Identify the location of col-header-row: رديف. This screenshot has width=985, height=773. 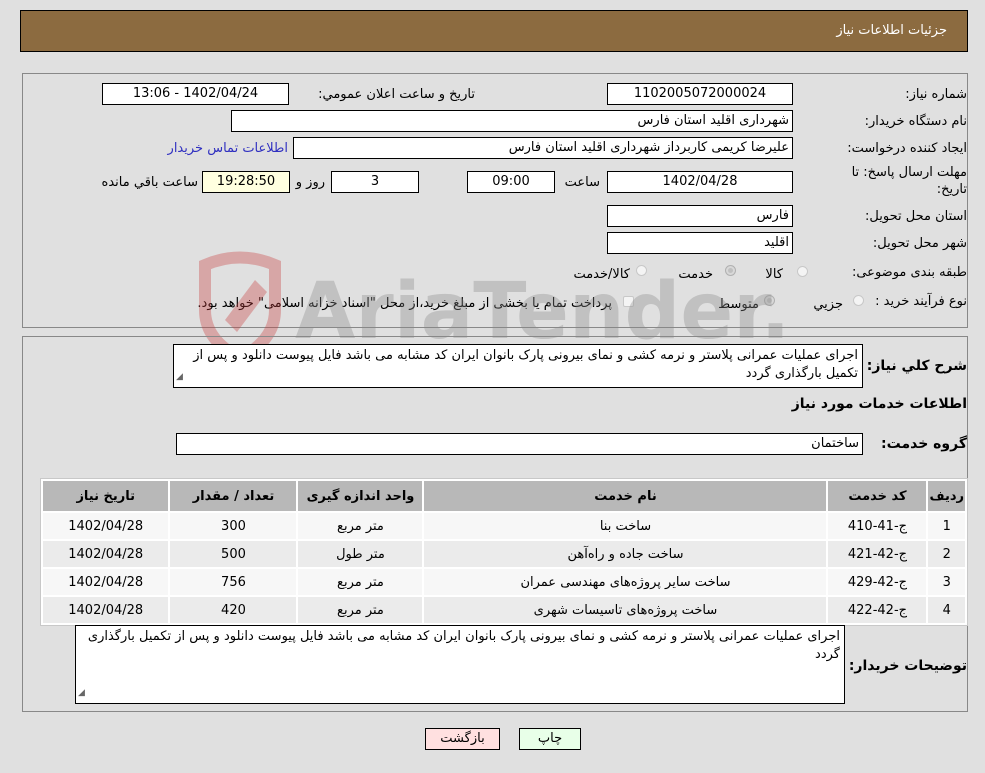
(946, 496).